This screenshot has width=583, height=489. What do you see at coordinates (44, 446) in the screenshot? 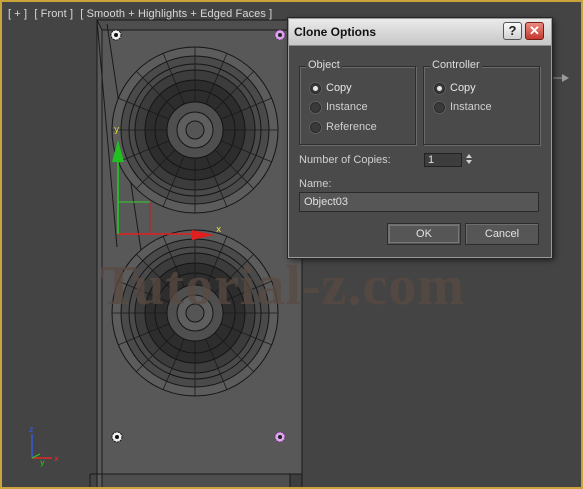
I see `world-axis-icon: z x y` at bounding box center [44, 446].